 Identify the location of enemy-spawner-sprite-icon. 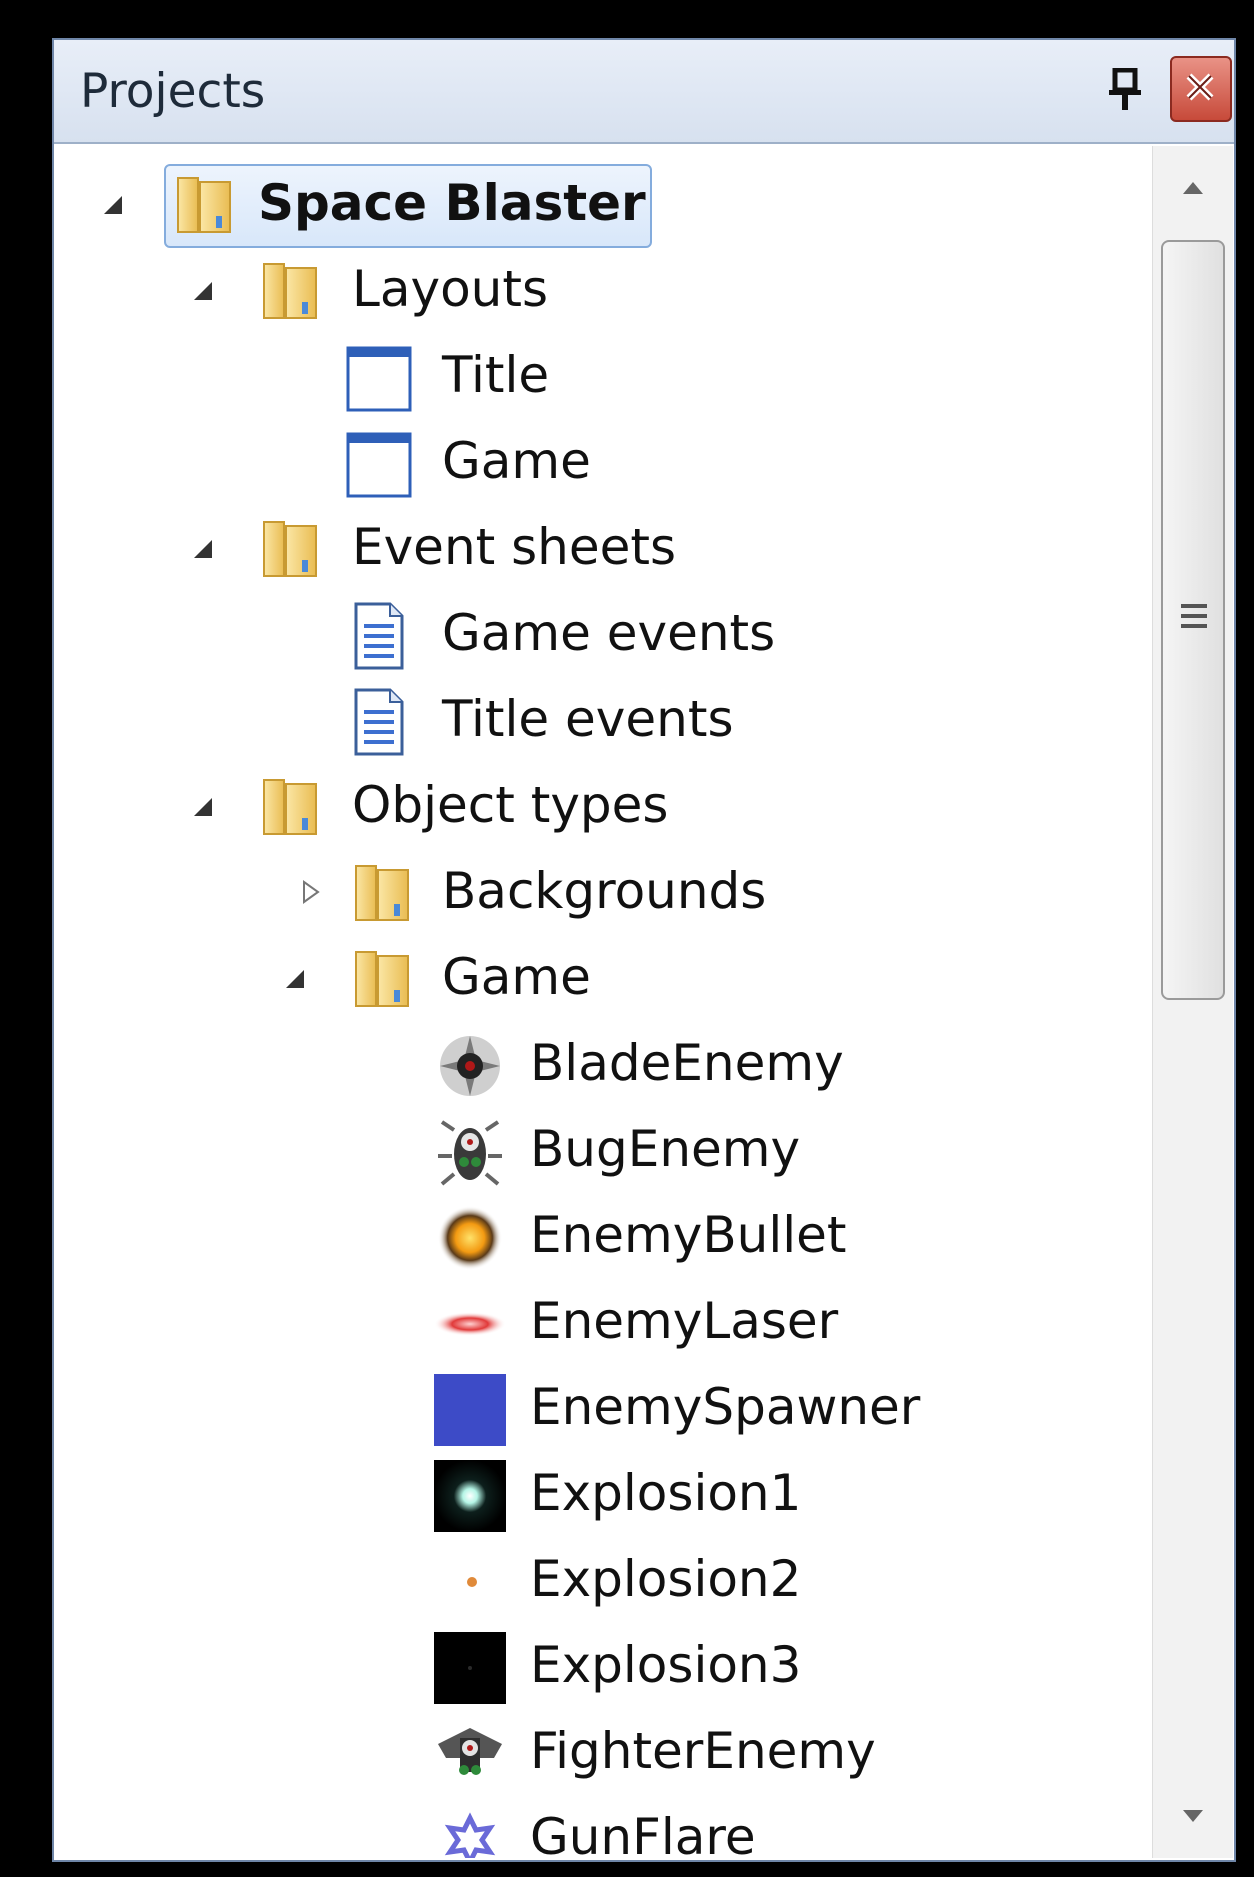
(470, 1410).